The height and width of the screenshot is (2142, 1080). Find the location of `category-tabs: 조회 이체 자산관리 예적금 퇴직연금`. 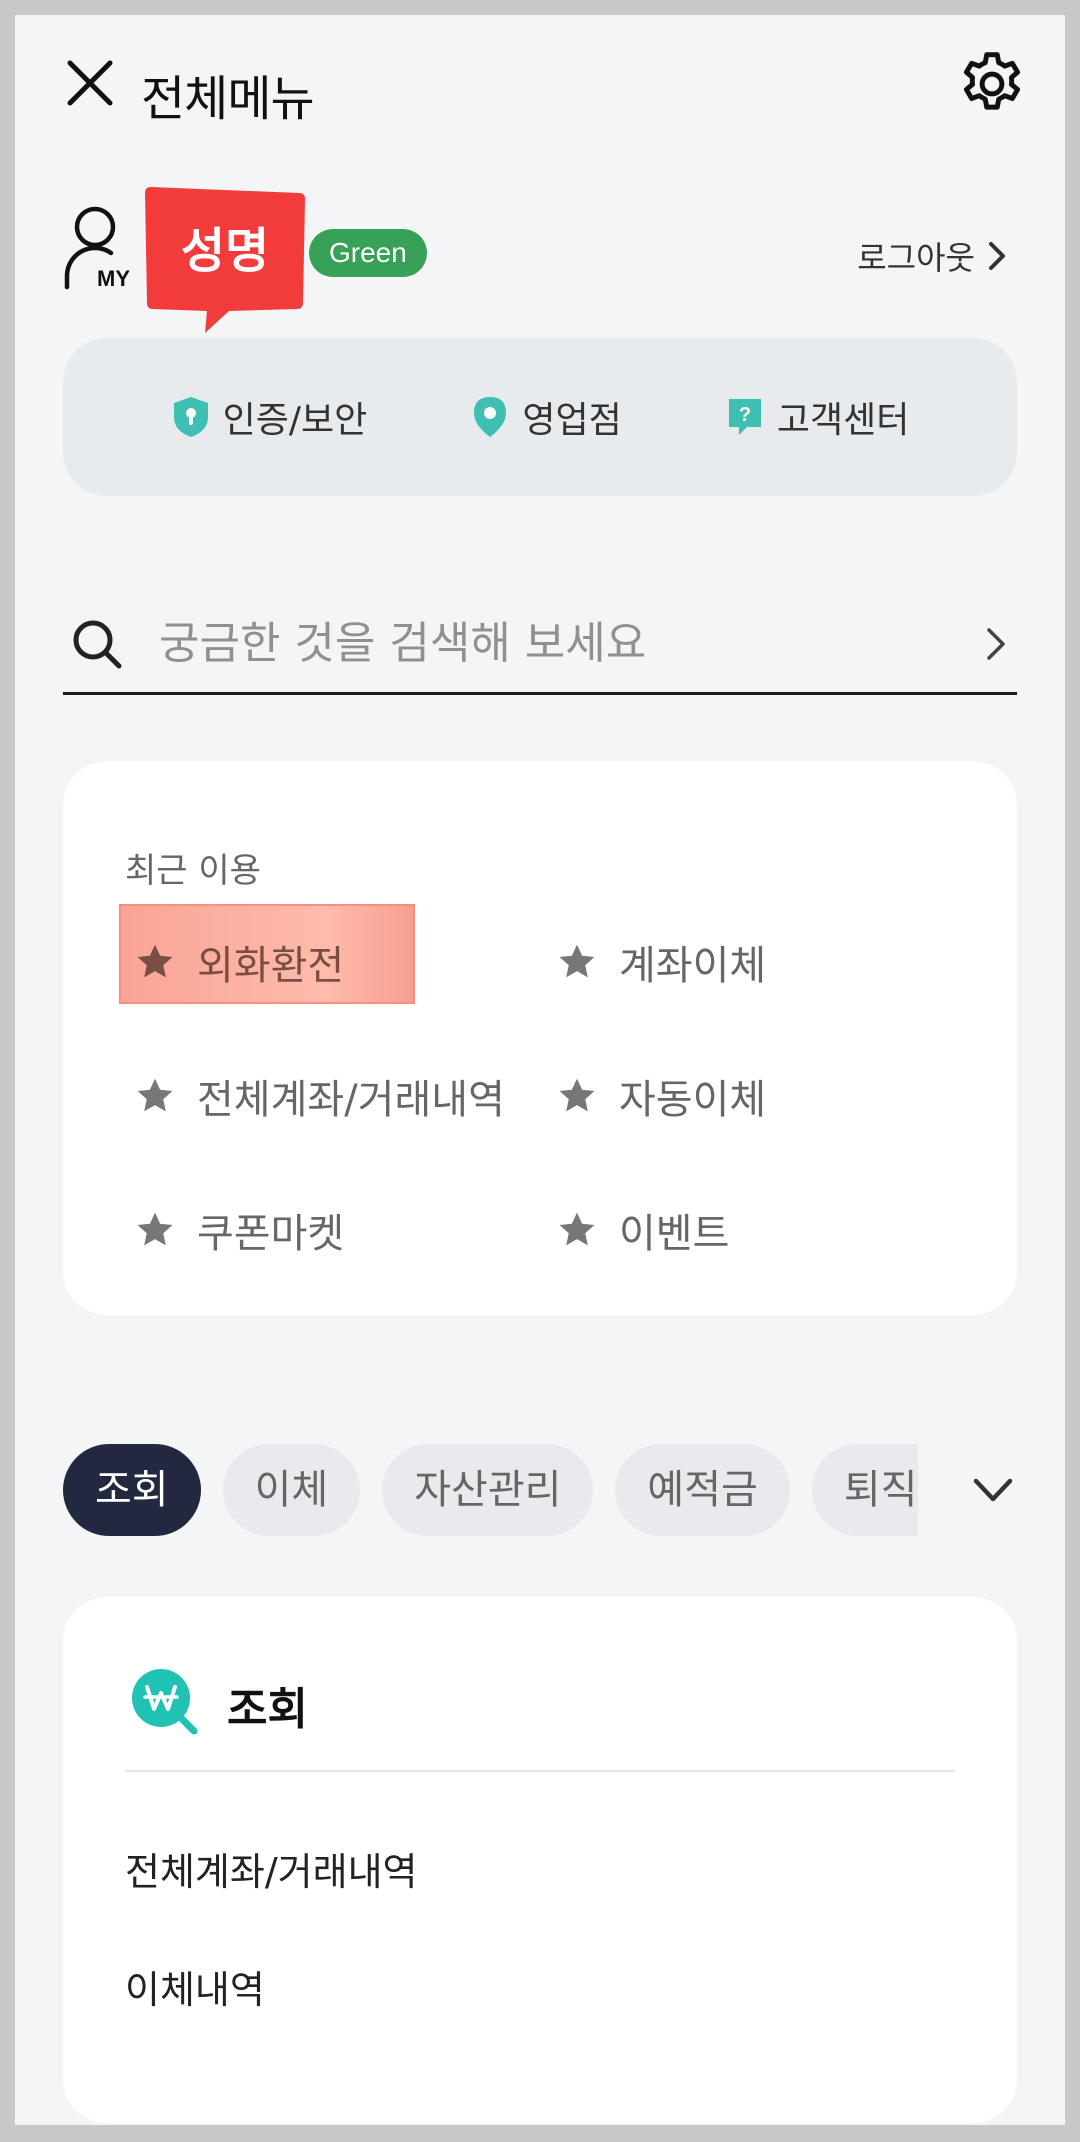

category-tabs: 조회 이체 자산관리 예적금 퇴직연금 is located at coordinates (503, 1490).